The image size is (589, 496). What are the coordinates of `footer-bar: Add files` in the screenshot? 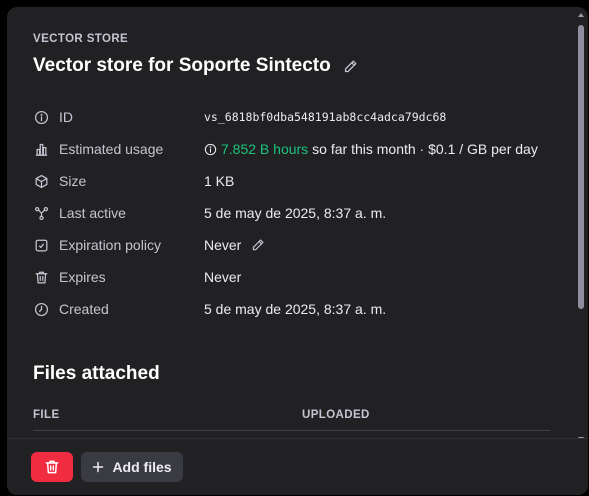 It's located at (297, 466).